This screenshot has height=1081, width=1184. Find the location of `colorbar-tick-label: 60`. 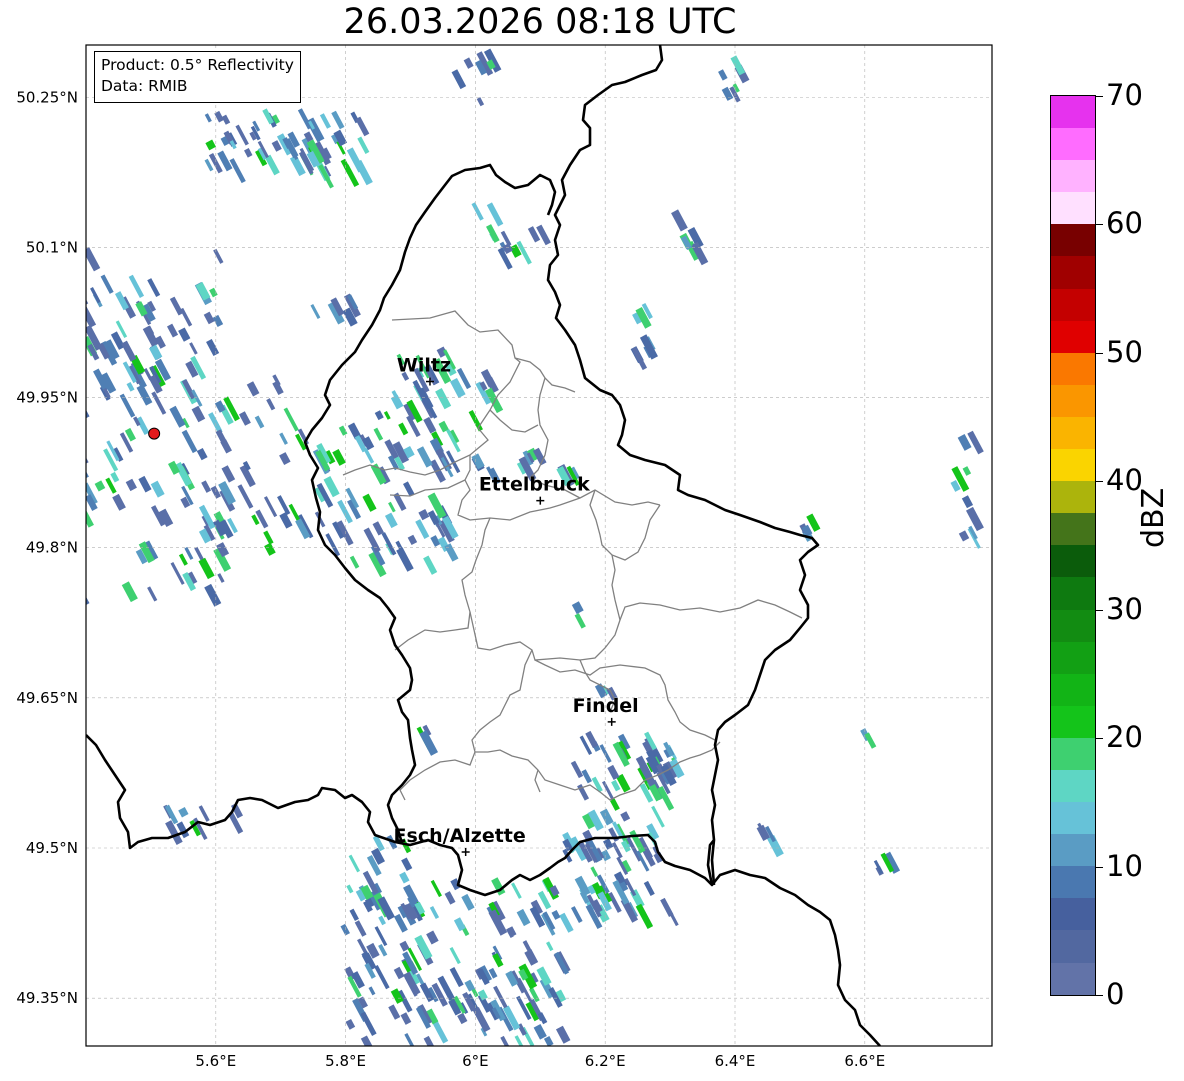

colorbar-tick-label: 60 is located at coordinates (1124, 223).